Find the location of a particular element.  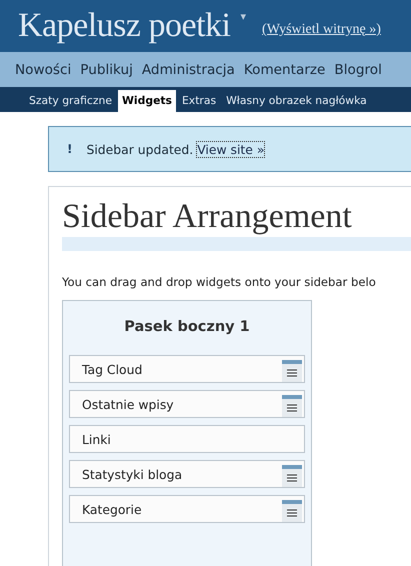

widget-name: Tag Cloud is located at coordinates (112, 369).